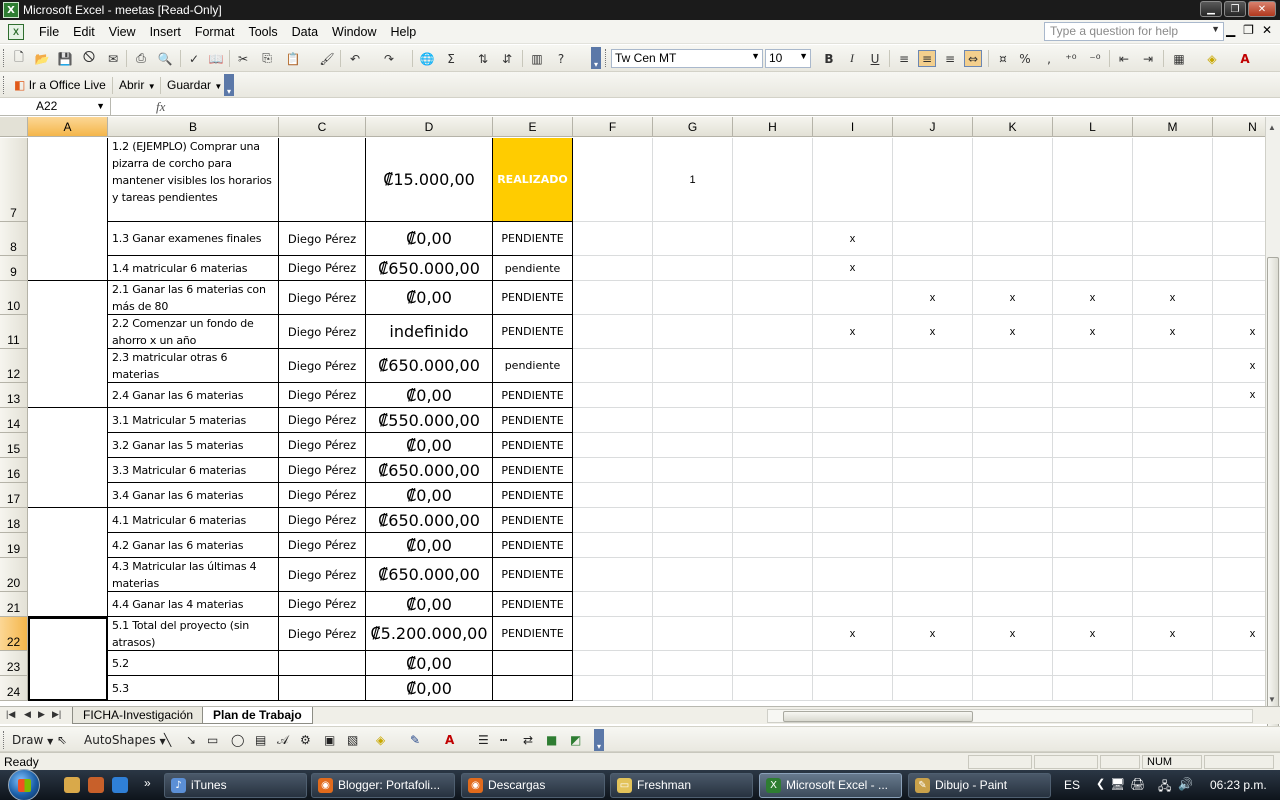 The width and height of the screenshot is (1280, 800). I want to click on cell-responsible, so click(322, 180).